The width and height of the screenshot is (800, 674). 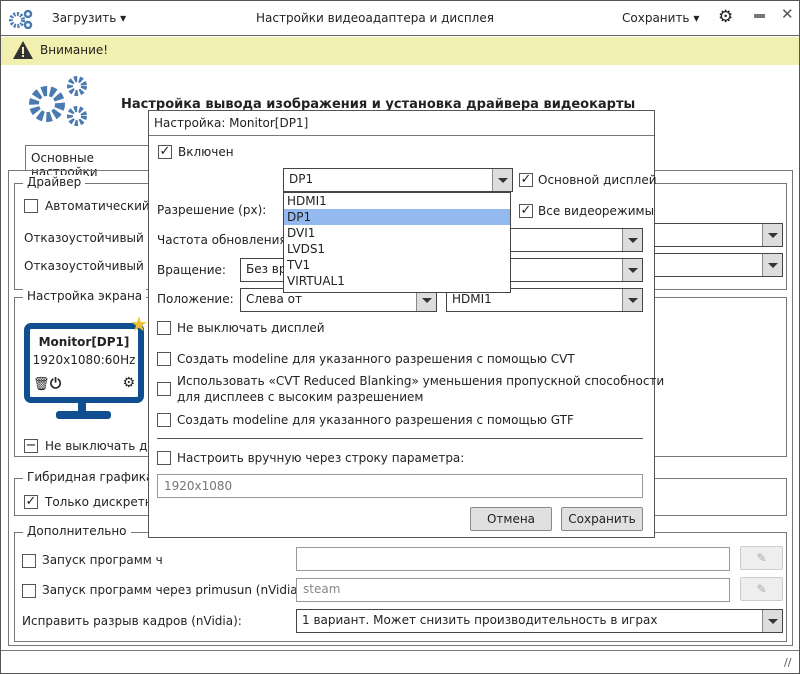 I want to click on dropdown-option-selected: DP1, so click(x=397, y=217).